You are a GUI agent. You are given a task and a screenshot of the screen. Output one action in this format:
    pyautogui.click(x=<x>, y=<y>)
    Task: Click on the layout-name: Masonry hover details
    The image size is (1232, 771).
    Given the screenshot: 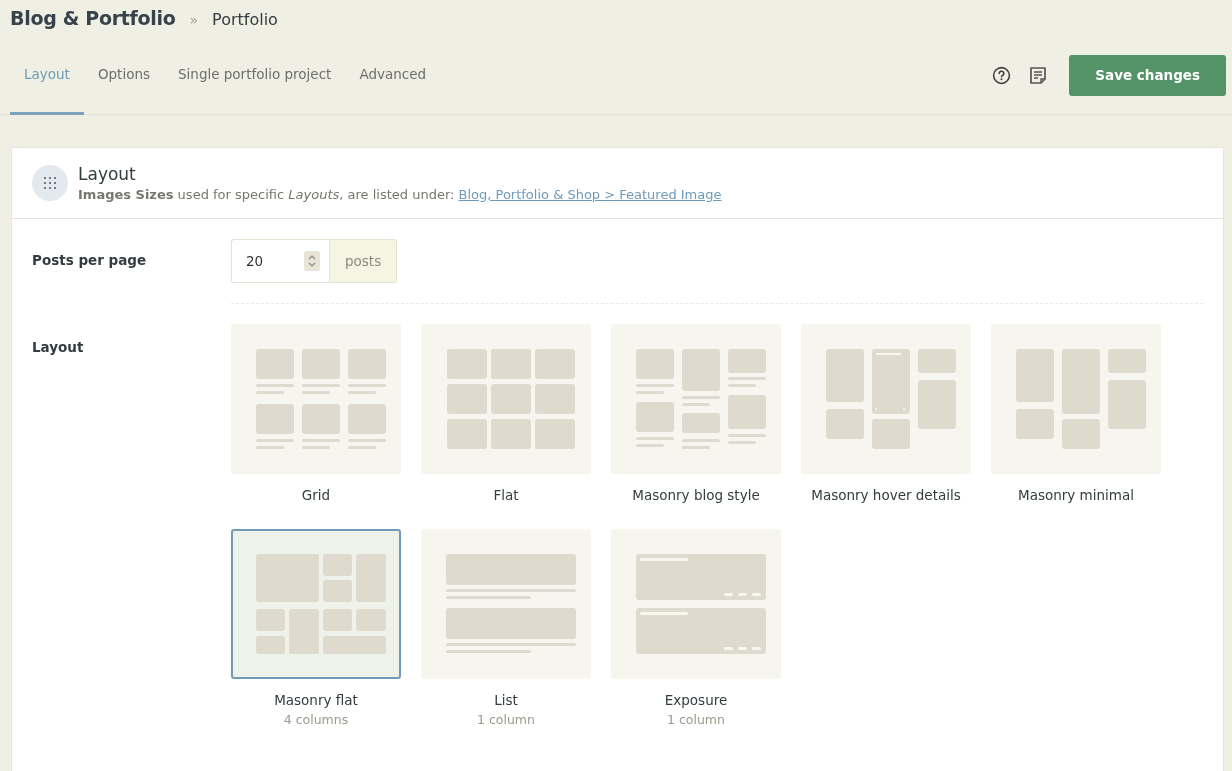 What is the action you would take?
    pyautogui.click(x=886, y=495)
    